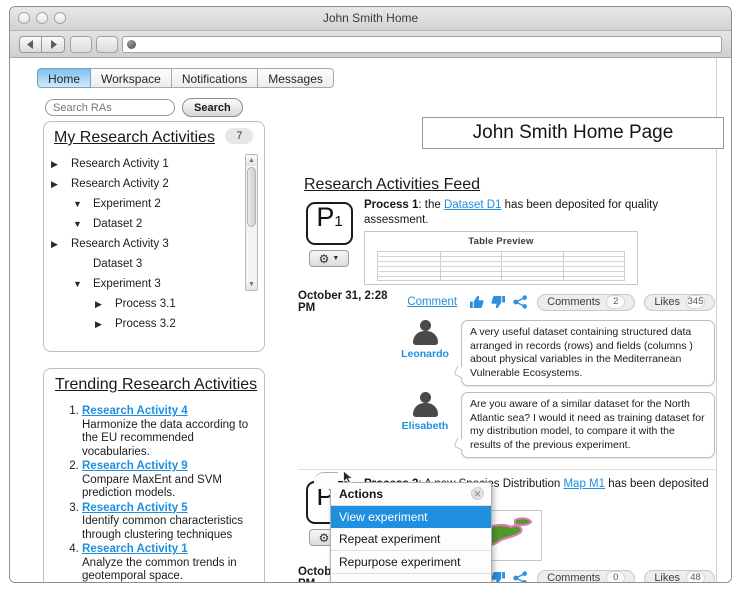  Describe the element at coordinates (584, 484) in the screenshot. I see `post-link-map: Map M1` at that location.